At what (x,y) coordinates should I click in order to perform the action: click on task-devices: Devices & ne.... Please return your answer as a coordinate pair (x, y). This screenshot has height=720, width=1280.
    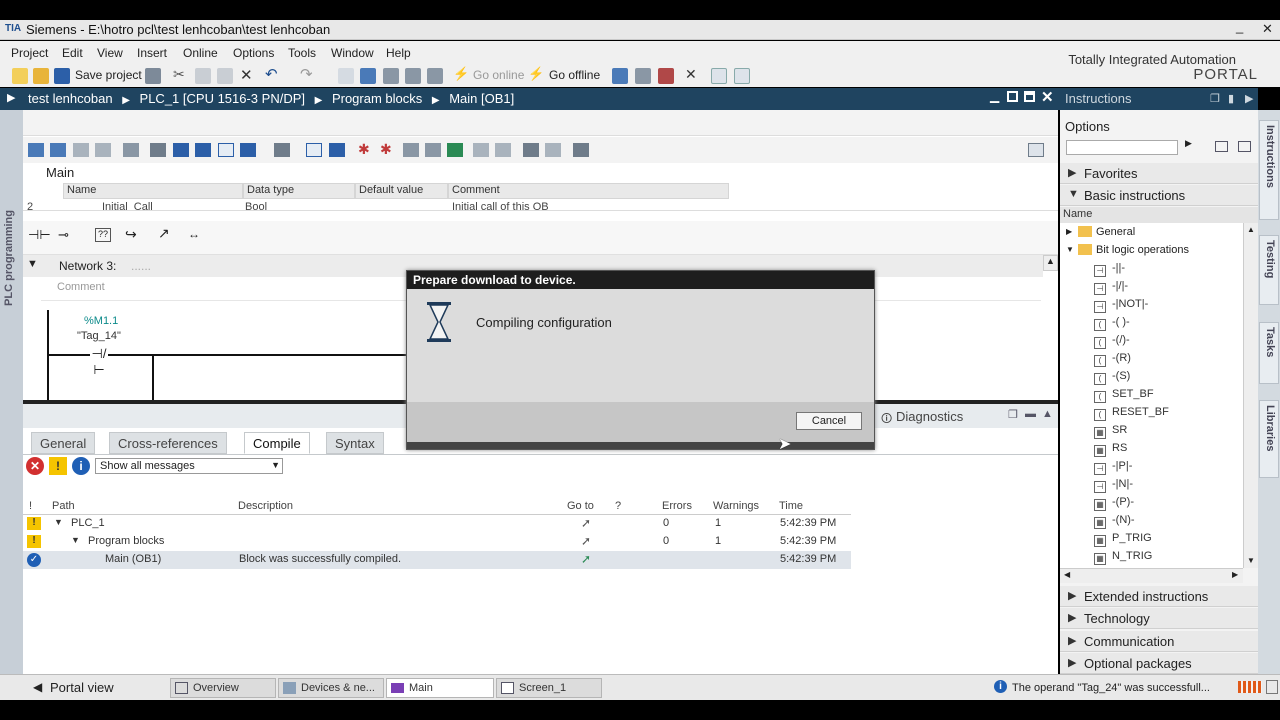
    Looking at the image, I should click on (331, 688).